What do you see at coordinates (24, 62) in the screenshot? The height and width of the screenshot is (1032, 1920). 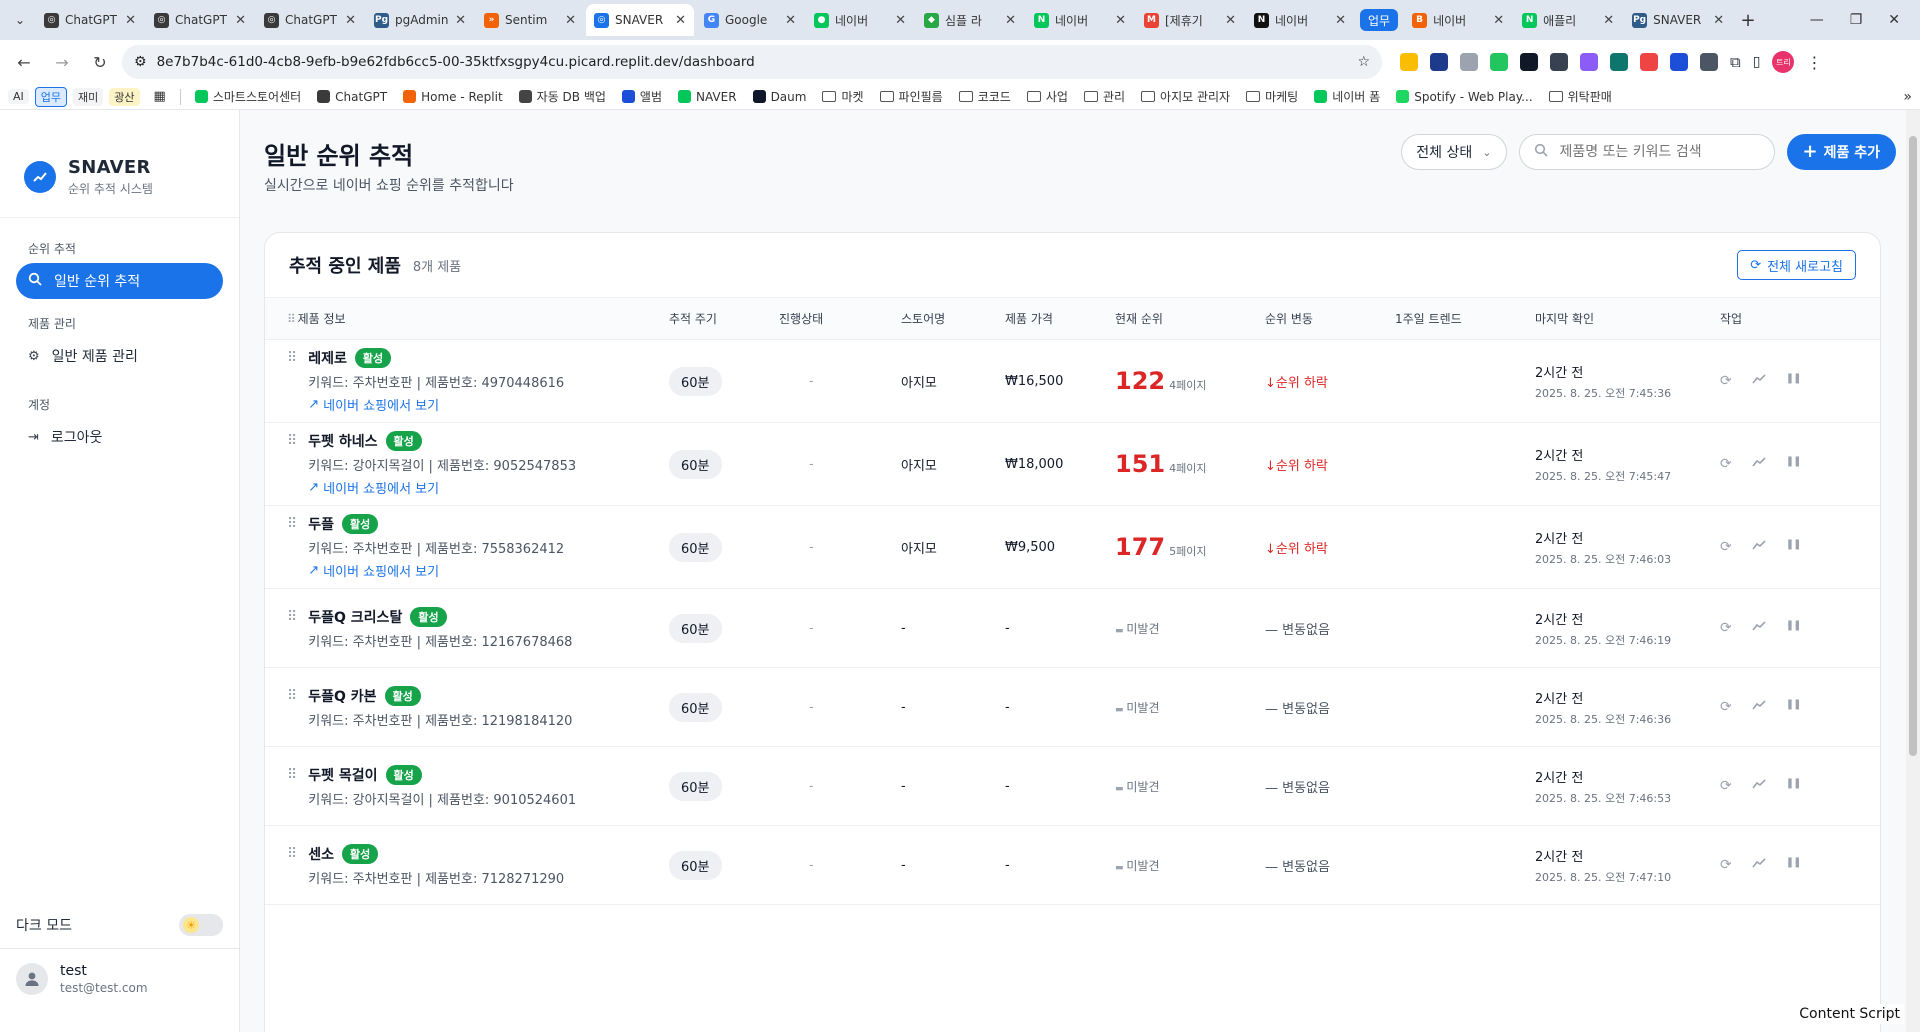 I see `back-icon: ←` at bounding box center [24, 62].